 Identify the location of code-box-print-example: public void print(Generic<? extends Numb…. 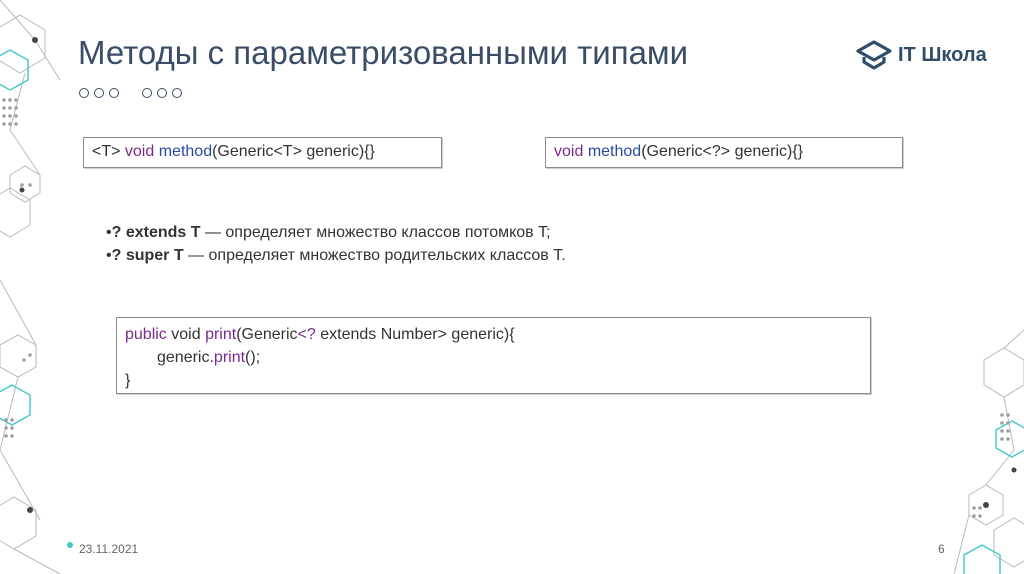
(493, 355).